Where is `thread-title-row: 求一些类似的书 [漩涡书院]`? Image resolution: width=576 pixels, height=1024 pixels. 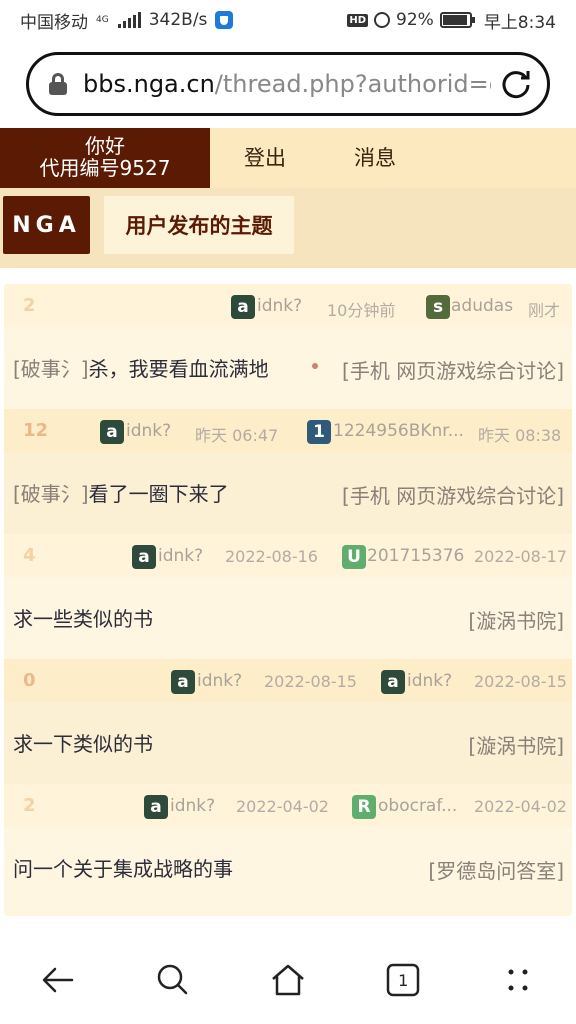
thread-title-row: 求一些类似的书 [漩涡书院] is located at coordinates (288, 618).